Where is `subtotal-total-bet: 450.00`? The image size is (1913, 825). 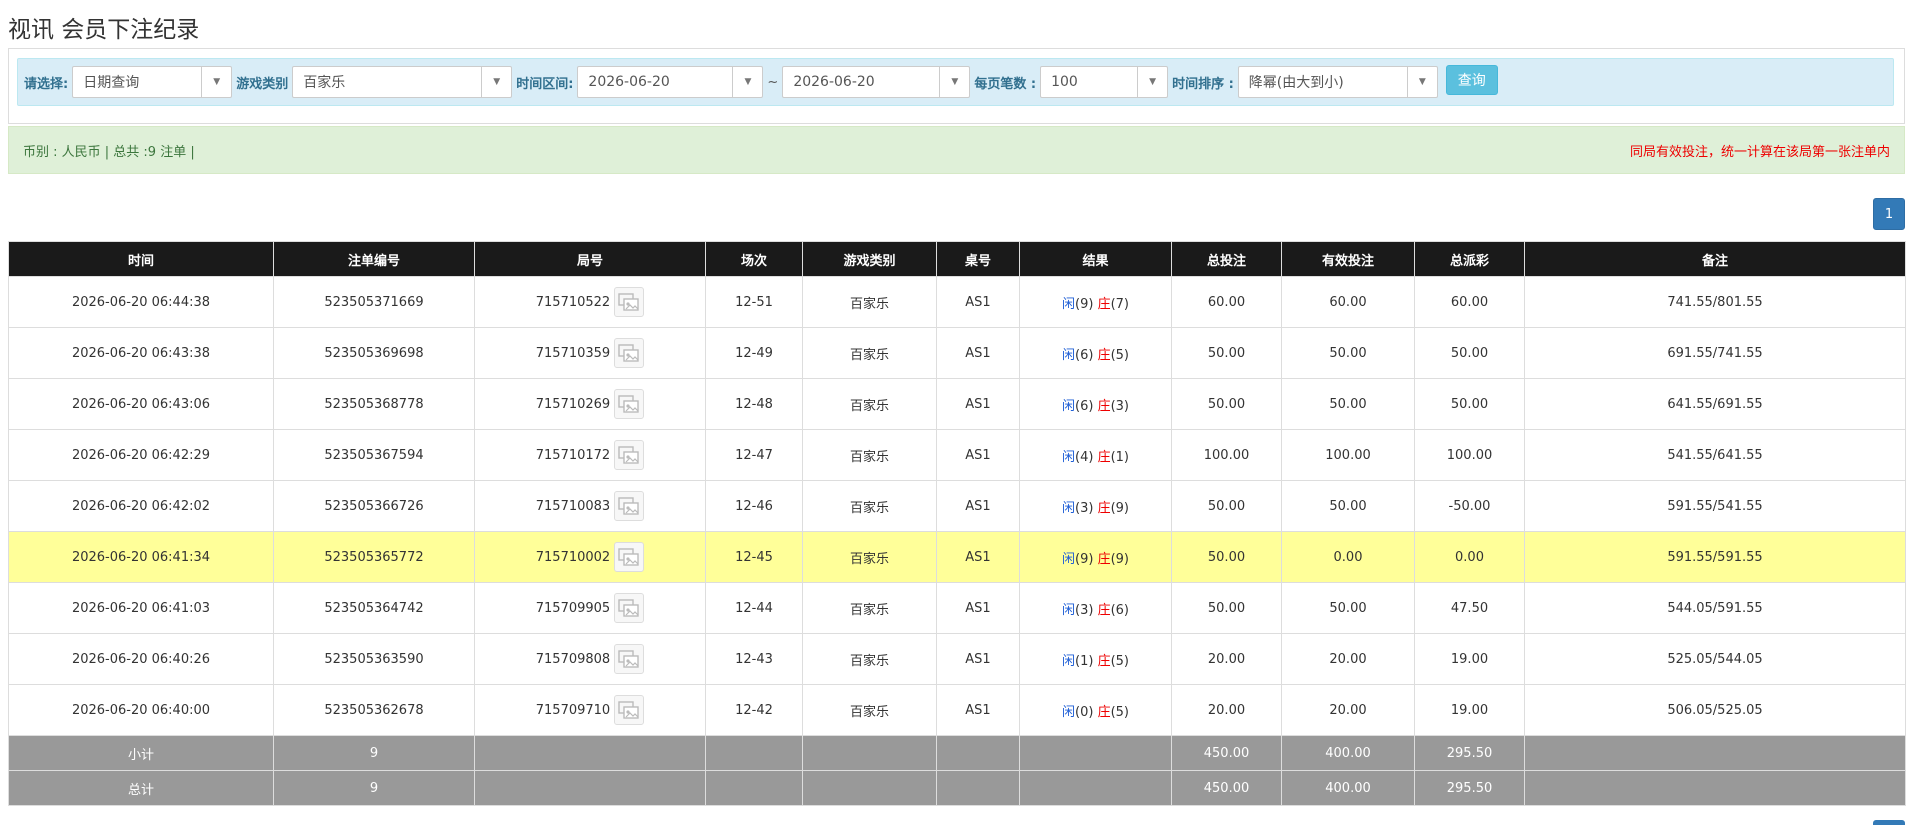 subtotal-total-bet: 450.00 is located at coordinates (1226, 753).